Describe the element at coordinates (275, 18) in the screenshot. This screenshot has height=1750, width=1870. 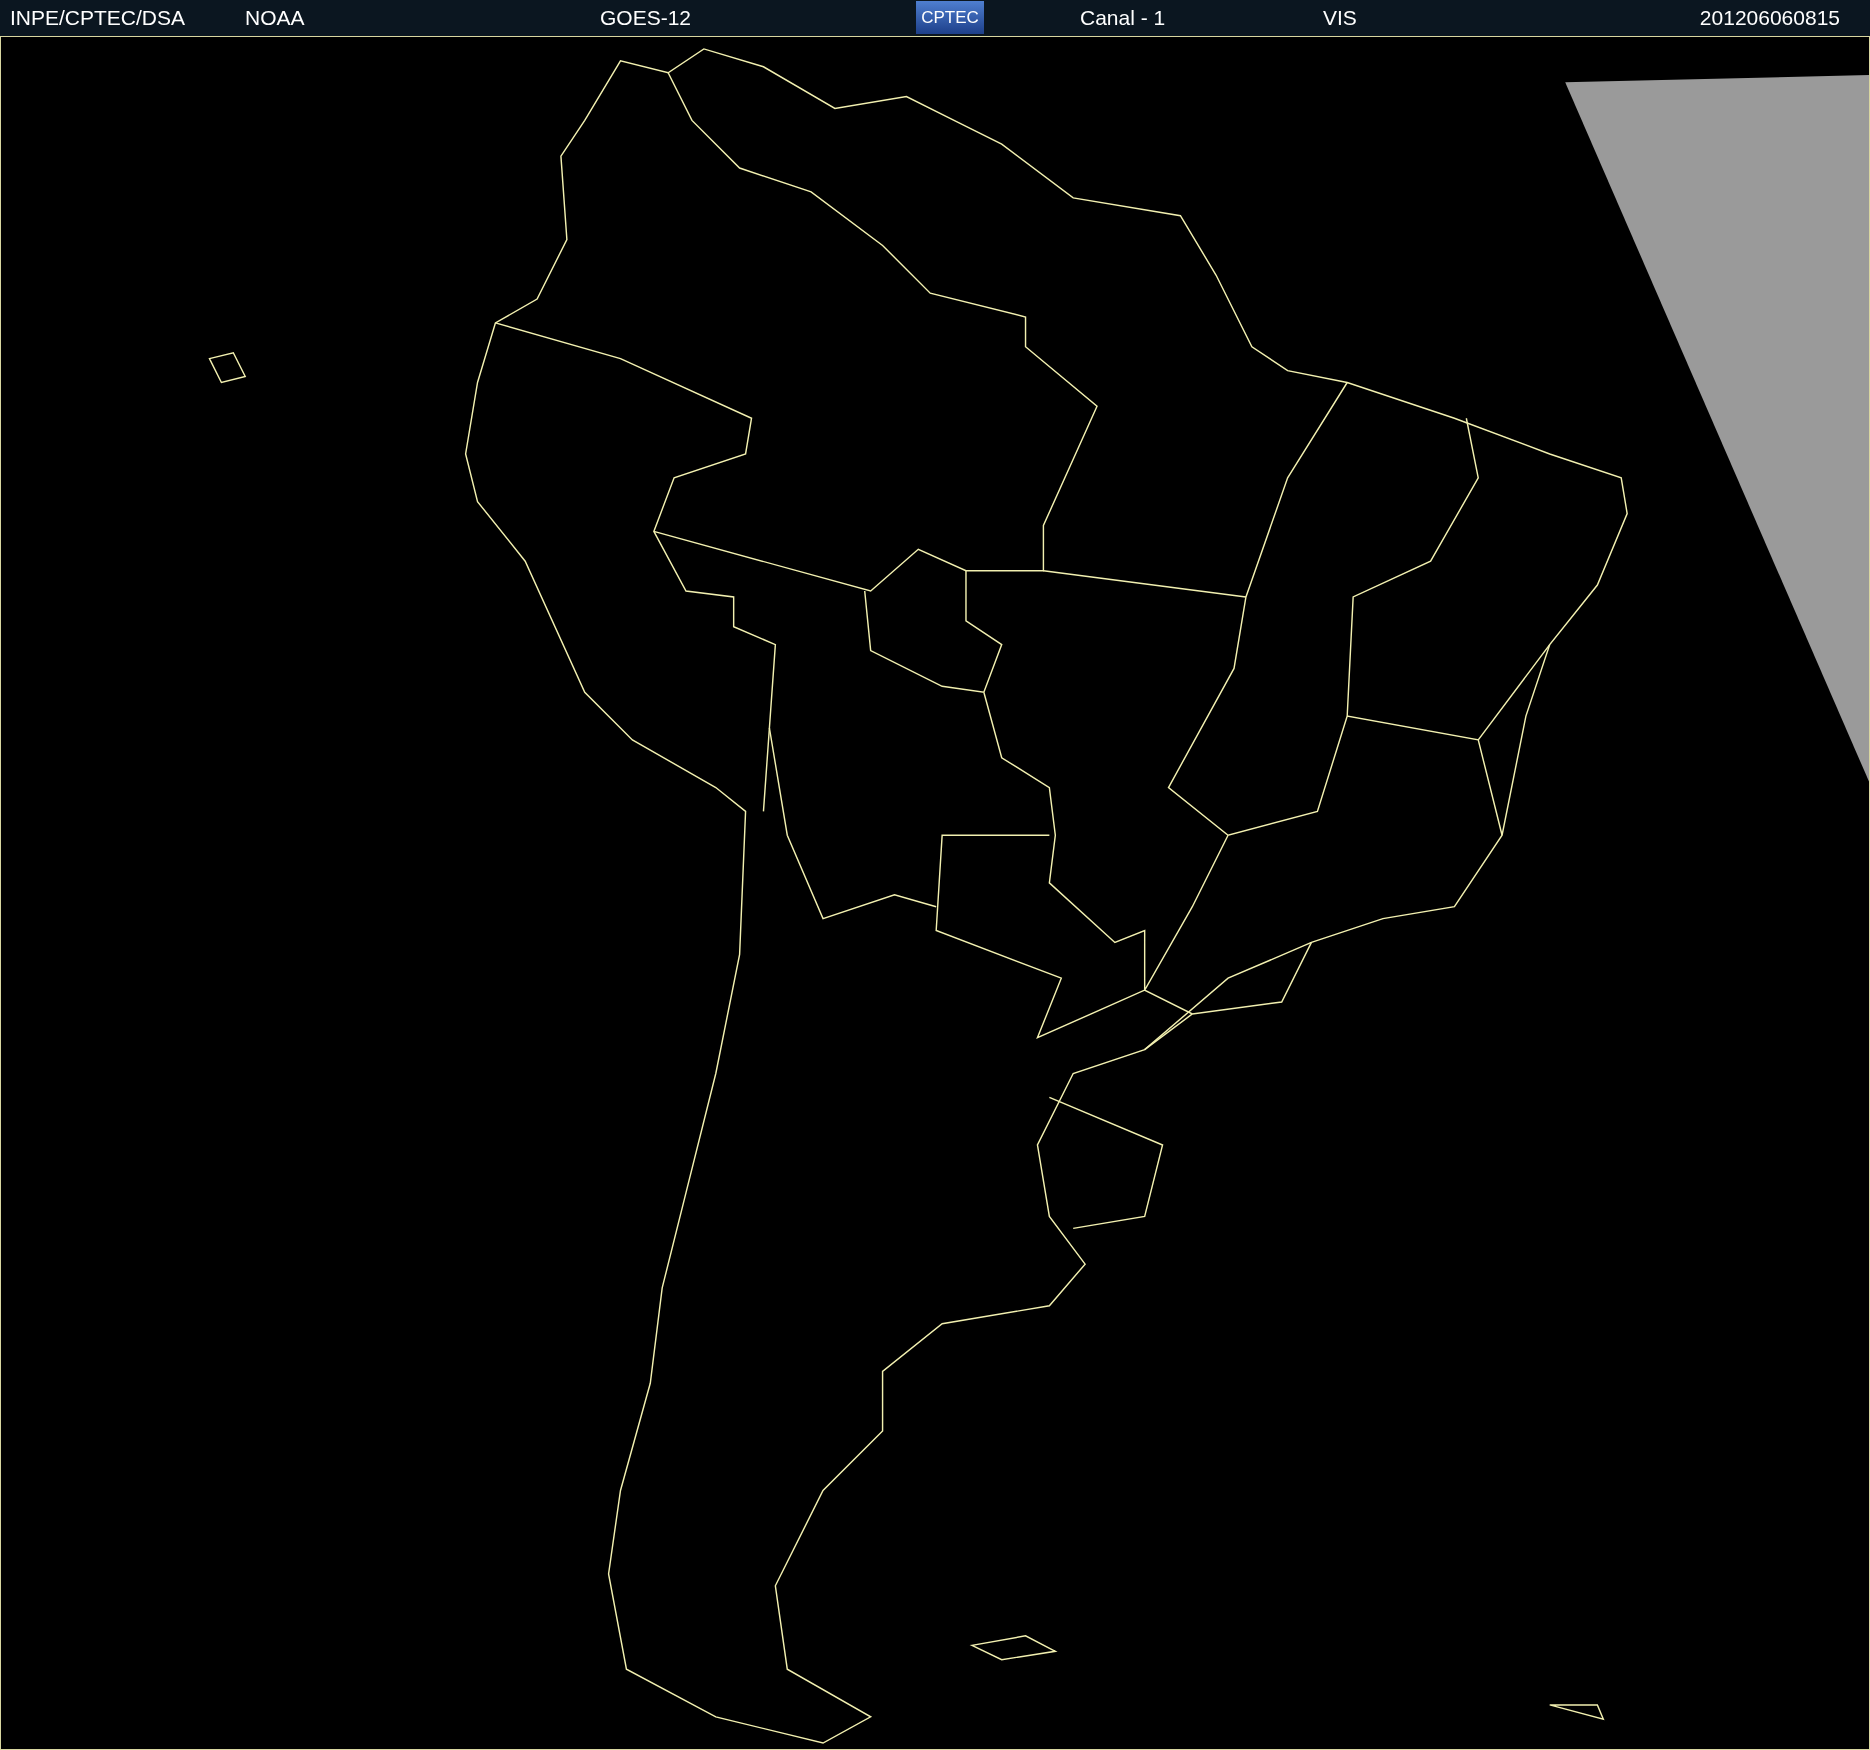
I see `agency-label: NOAA` at that location.